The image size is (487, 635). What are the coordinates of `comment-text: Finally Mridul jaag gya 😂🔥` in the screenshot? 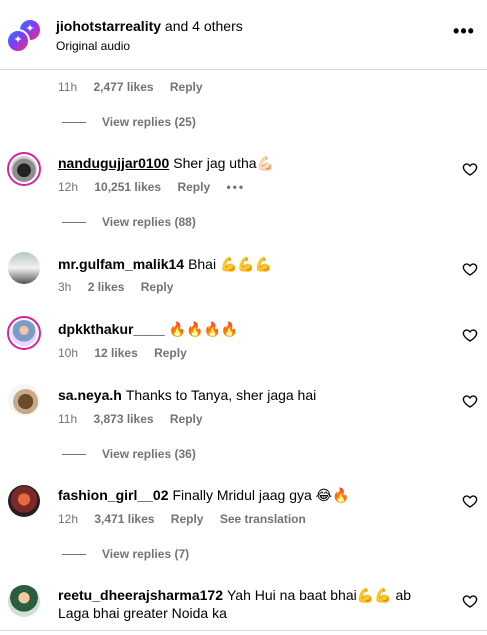 It's located at (261, 495).